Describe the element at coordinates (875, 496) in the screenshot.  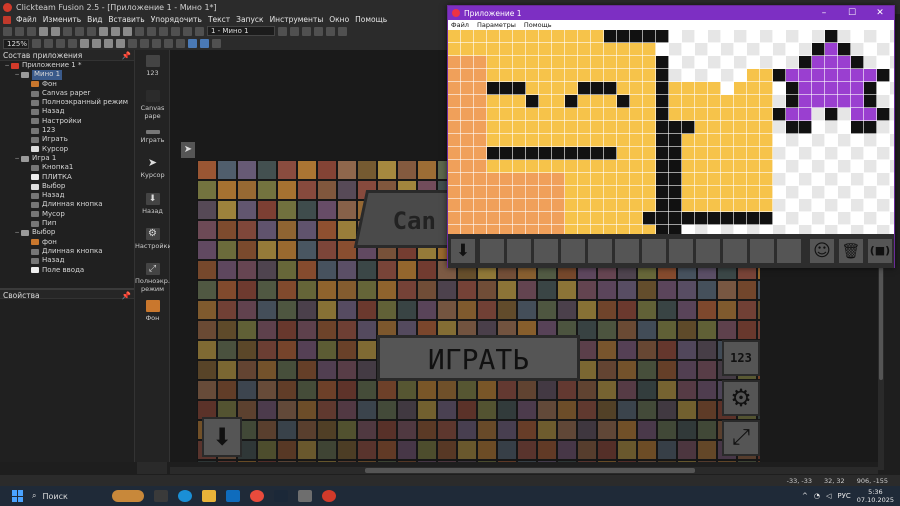
I see `clock: 5:36 07.10.2025` at that location.